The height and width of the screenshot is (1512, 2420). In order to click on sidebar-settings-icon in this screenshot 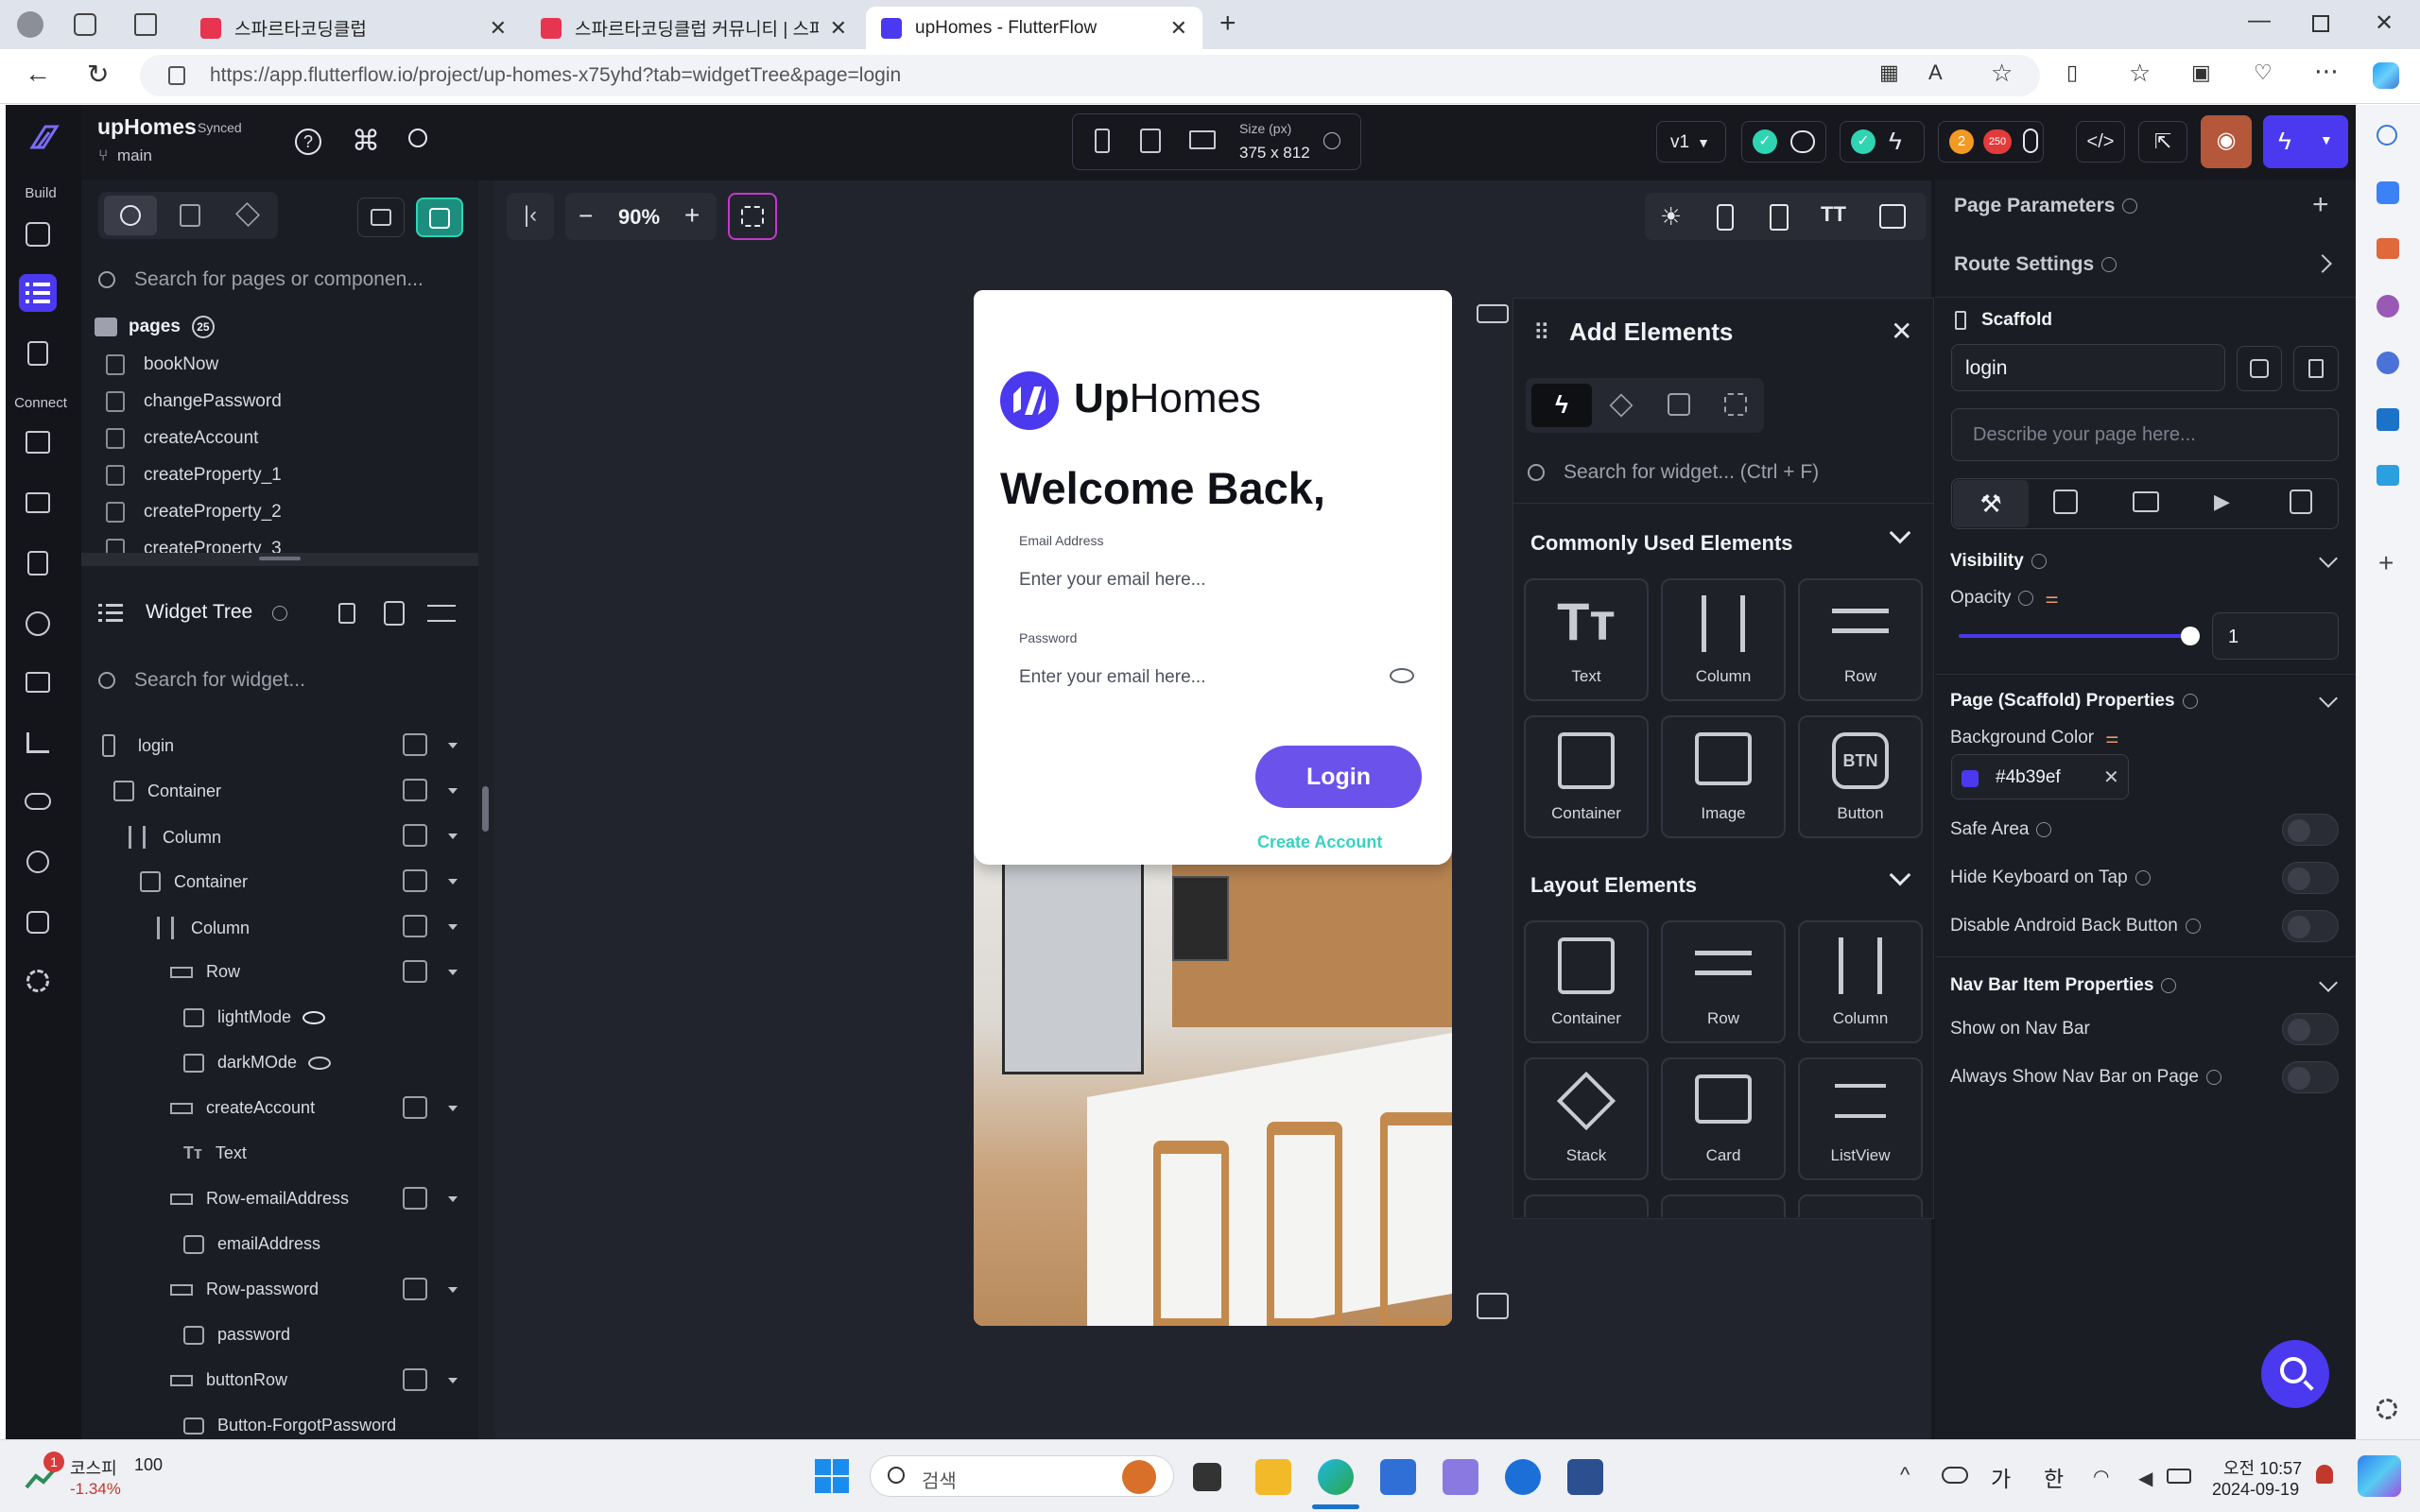, I will do `click(2387, 1409)`.